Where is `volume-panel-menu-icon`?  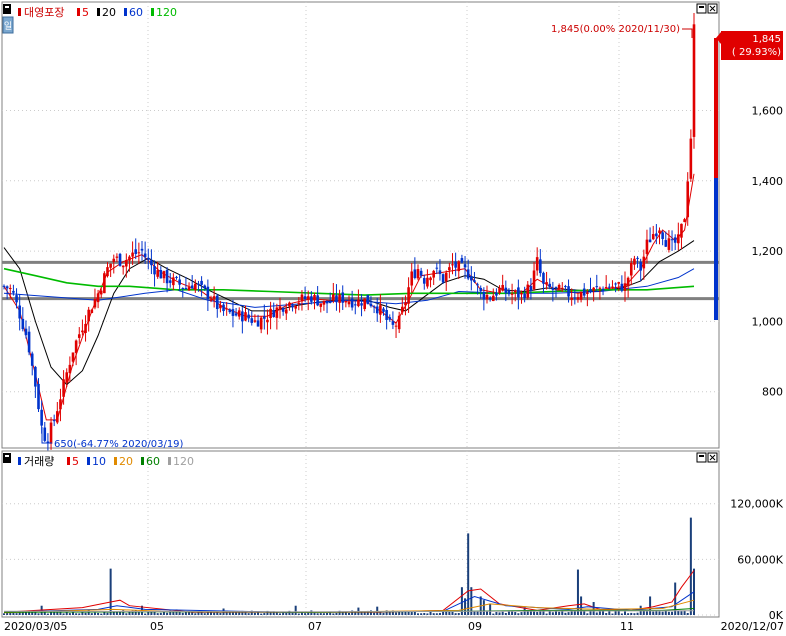 volume-panel-menu-icon is located at coordinates (7, 458).